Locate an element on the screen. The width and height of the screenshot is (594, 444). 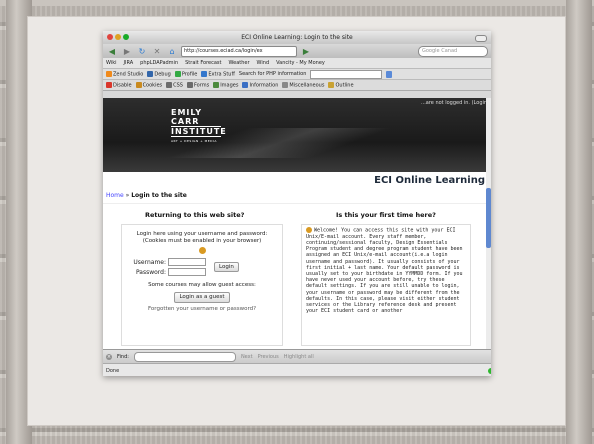
forward-arrow-icon: ▶ is located at coordinates (127, 51).